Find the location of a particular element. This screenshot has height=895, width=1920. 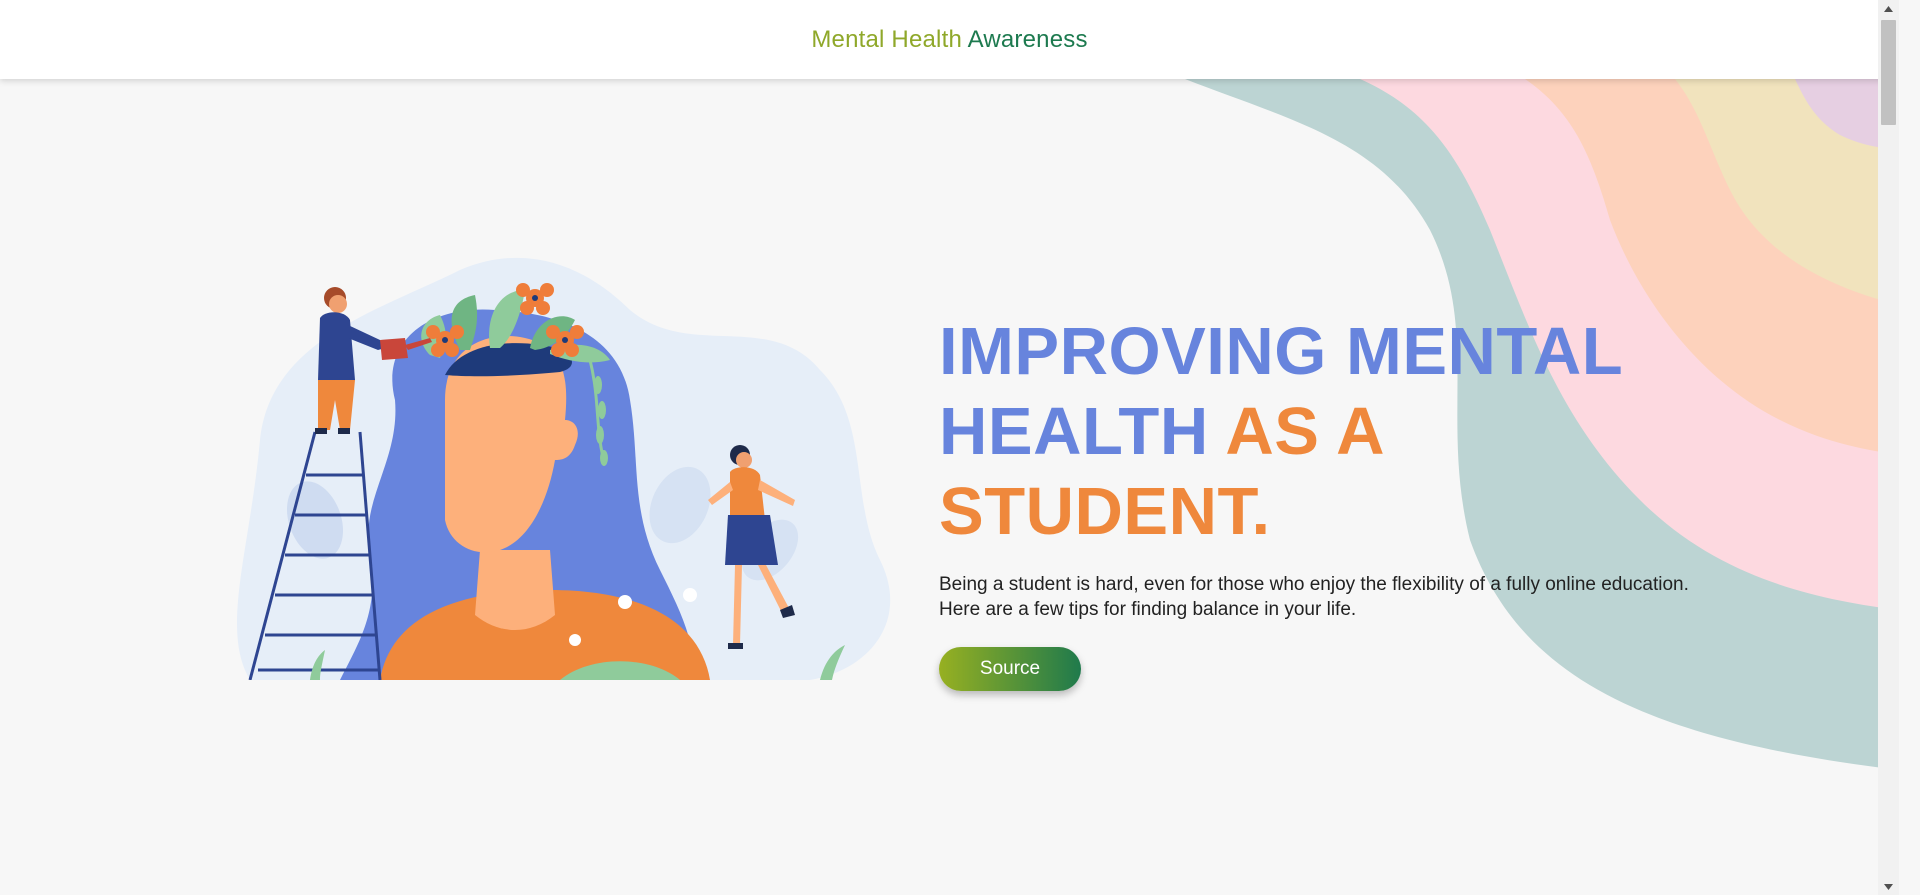

brand-text-part2: Awareness is located at coordinates (1027, 39).